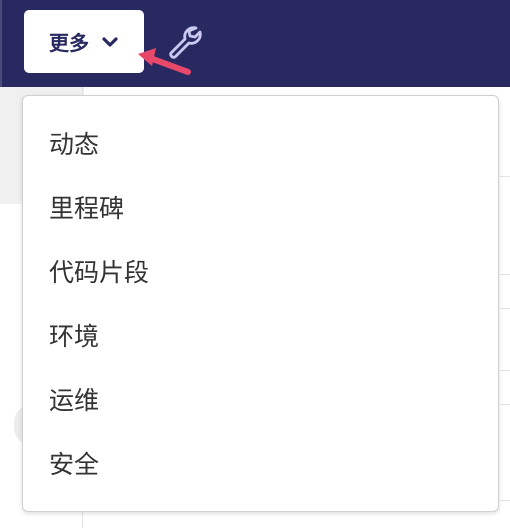  What do you see at coordinates (260, 337) in the screenshot?
I see `menu-item-environments: 环境` at bounding box center [260, 337].